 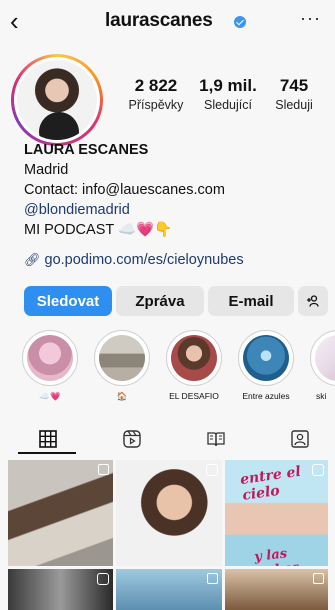 I want to click on email-button: E-mail, so click(x=251, y=301).